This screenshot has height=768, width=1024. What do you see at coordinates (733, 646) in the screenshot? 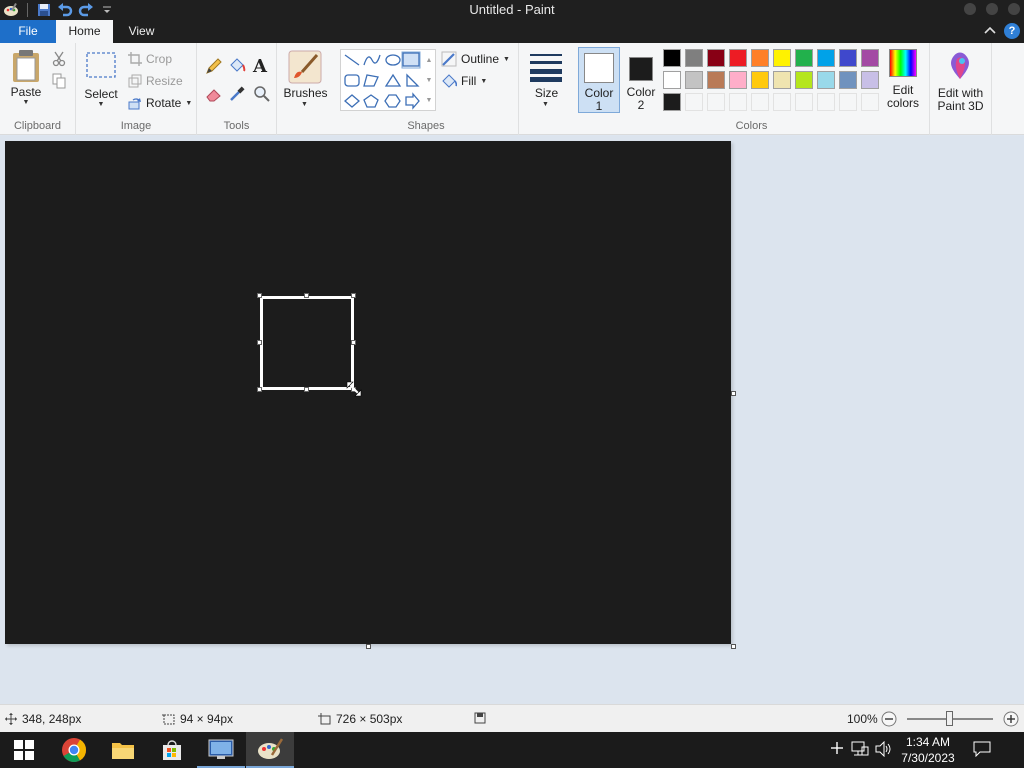
I see `canvas-resize-handle-corner` at bounding box center [733, 646].